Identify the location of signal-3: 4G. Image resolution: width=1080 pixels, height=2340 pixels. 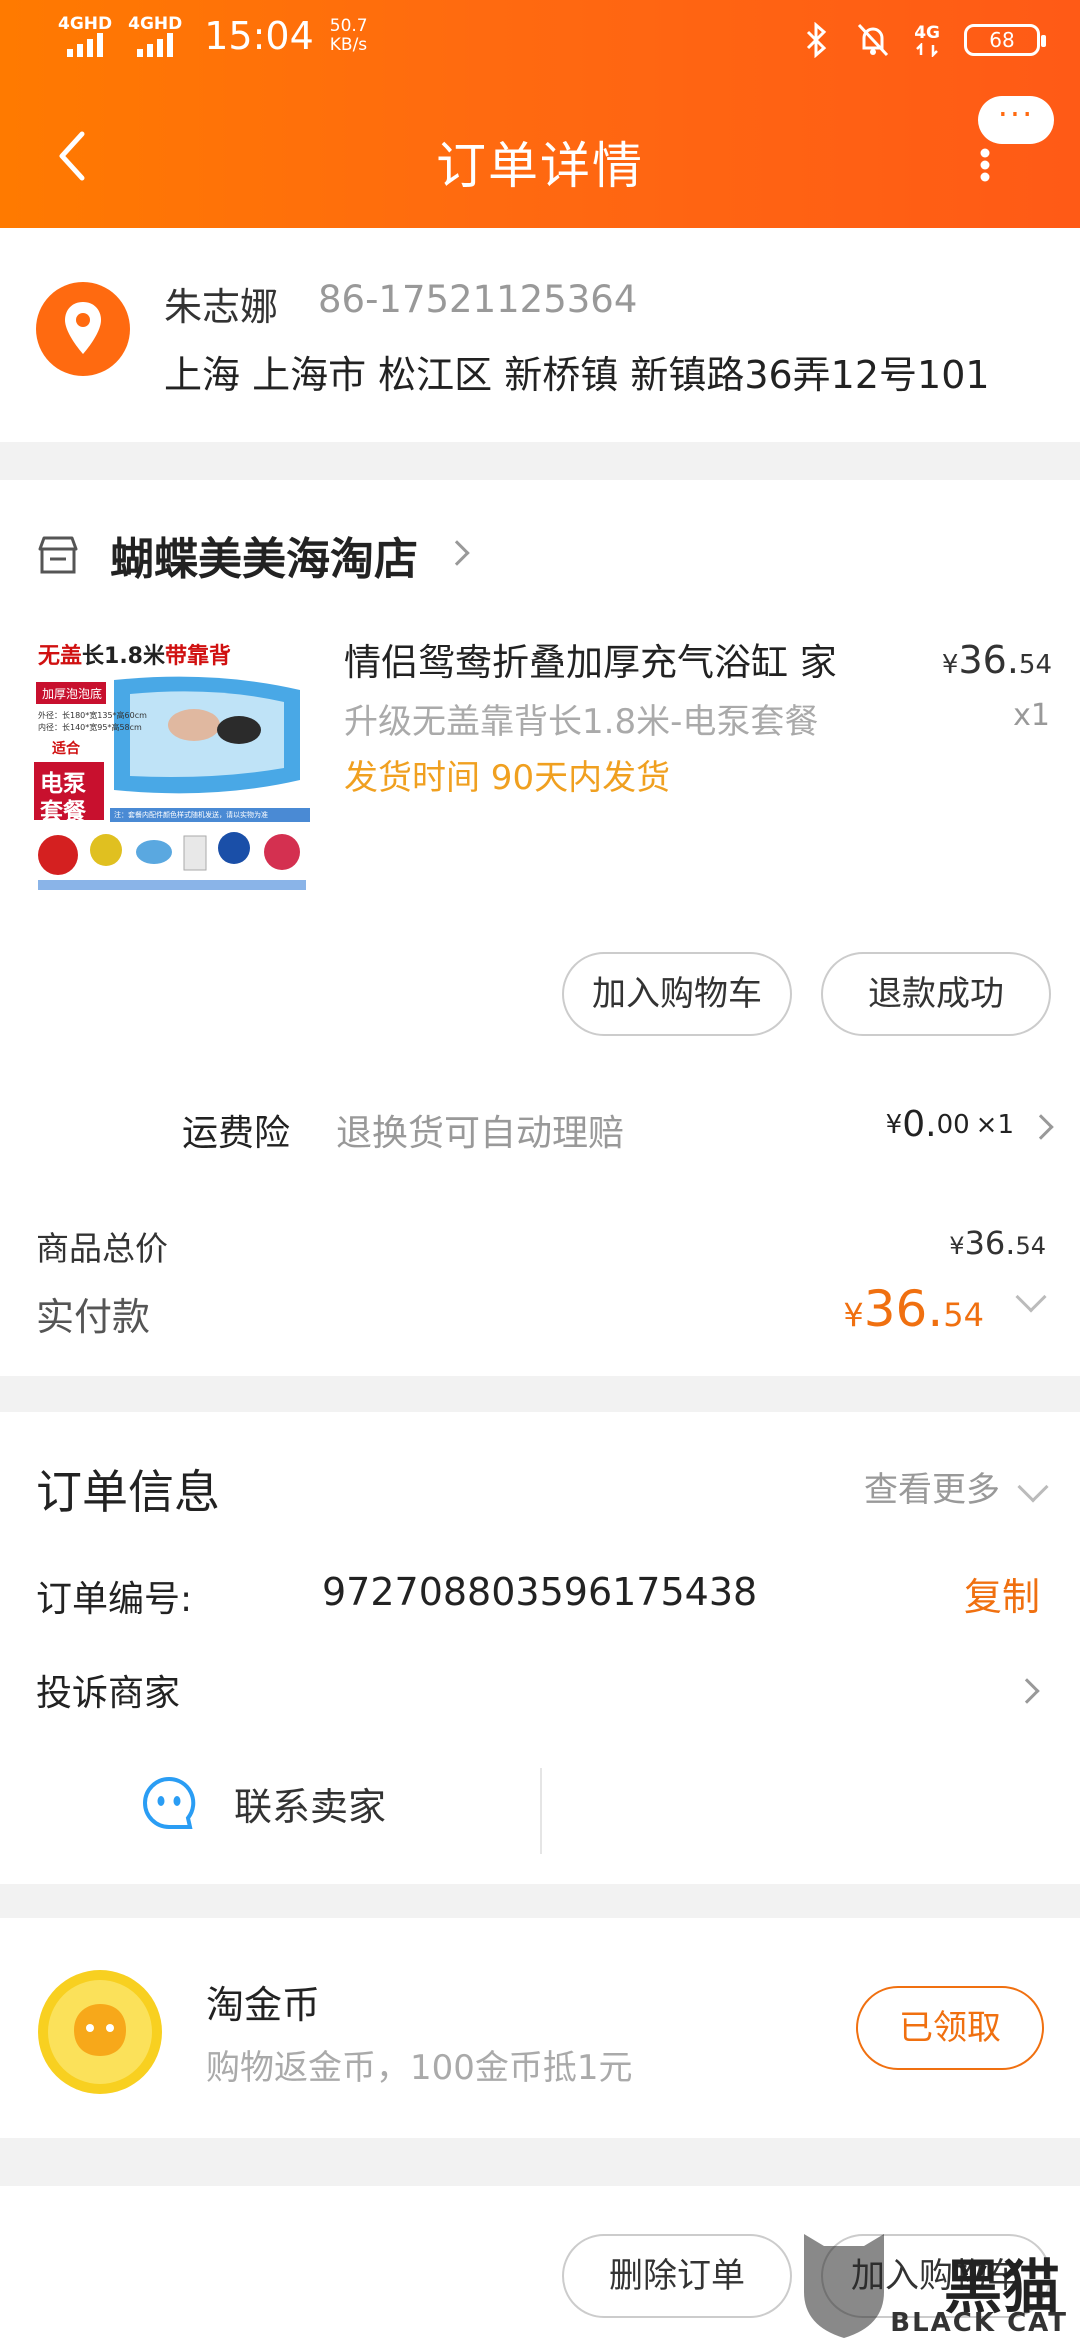
(927, 40).